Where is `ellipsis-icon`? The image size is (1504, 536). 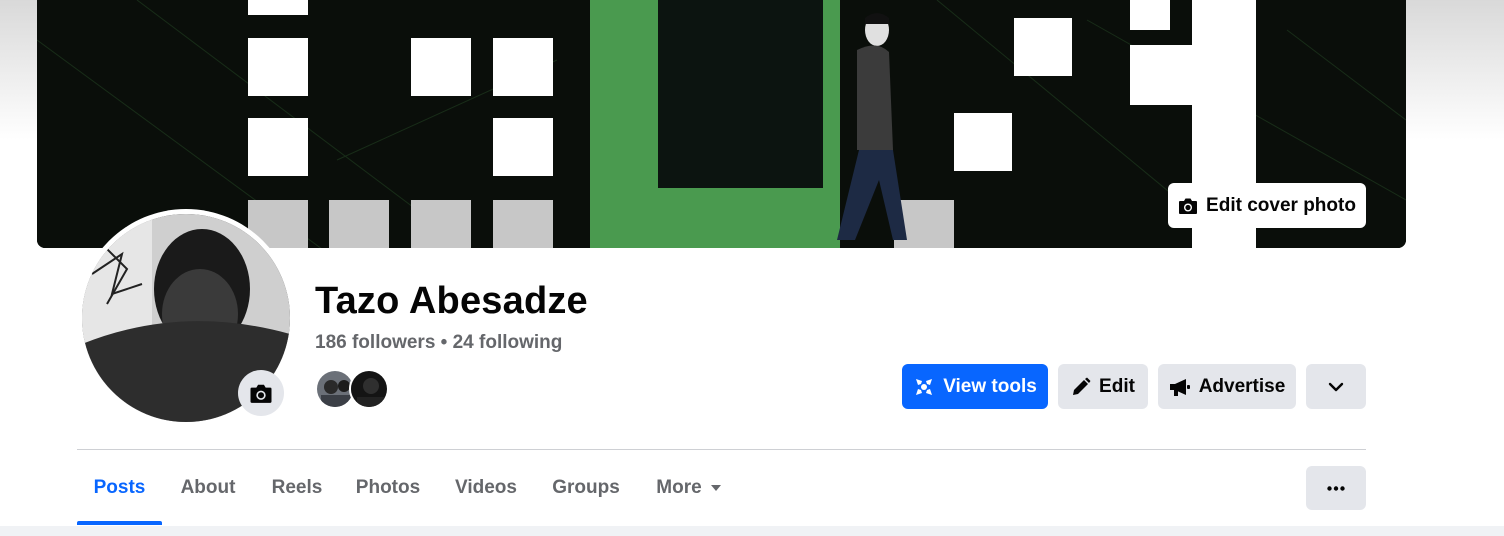
ellipsis-icon is located at coordinates (1336, 488).